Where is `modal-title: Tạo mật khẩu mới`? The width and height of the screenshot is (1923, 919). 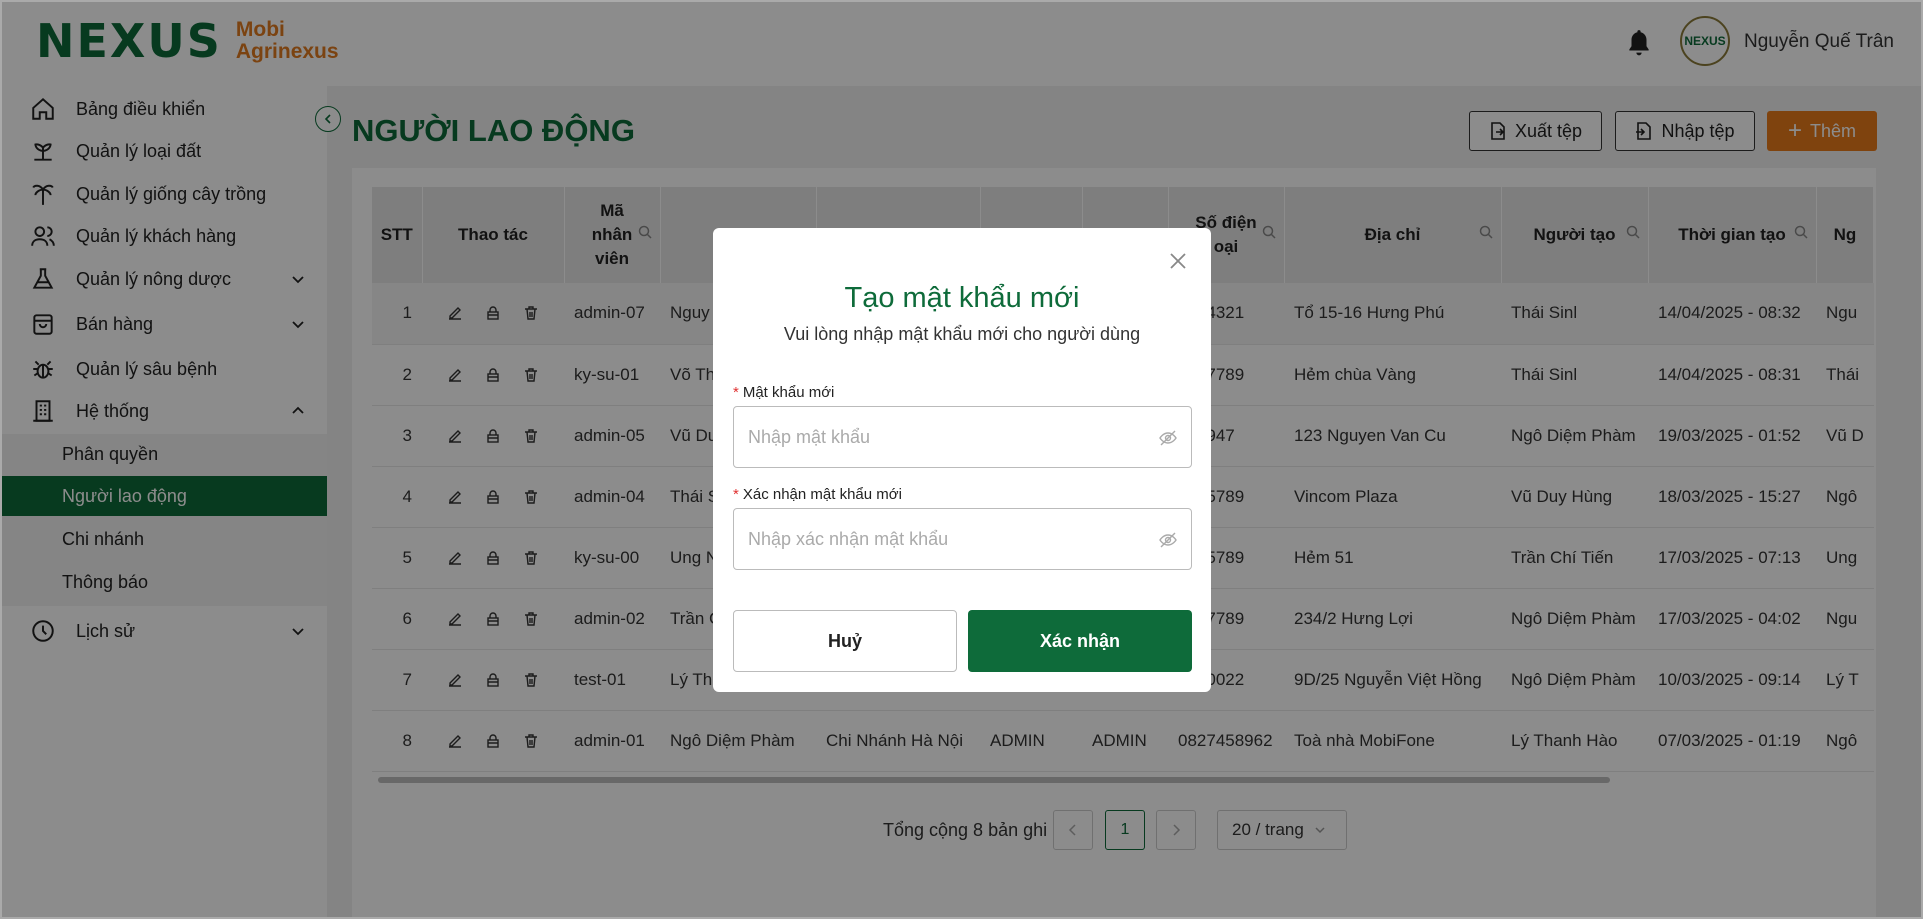
modal-title: Tạo mật khẩu mới is located at coordinates (962, 298).